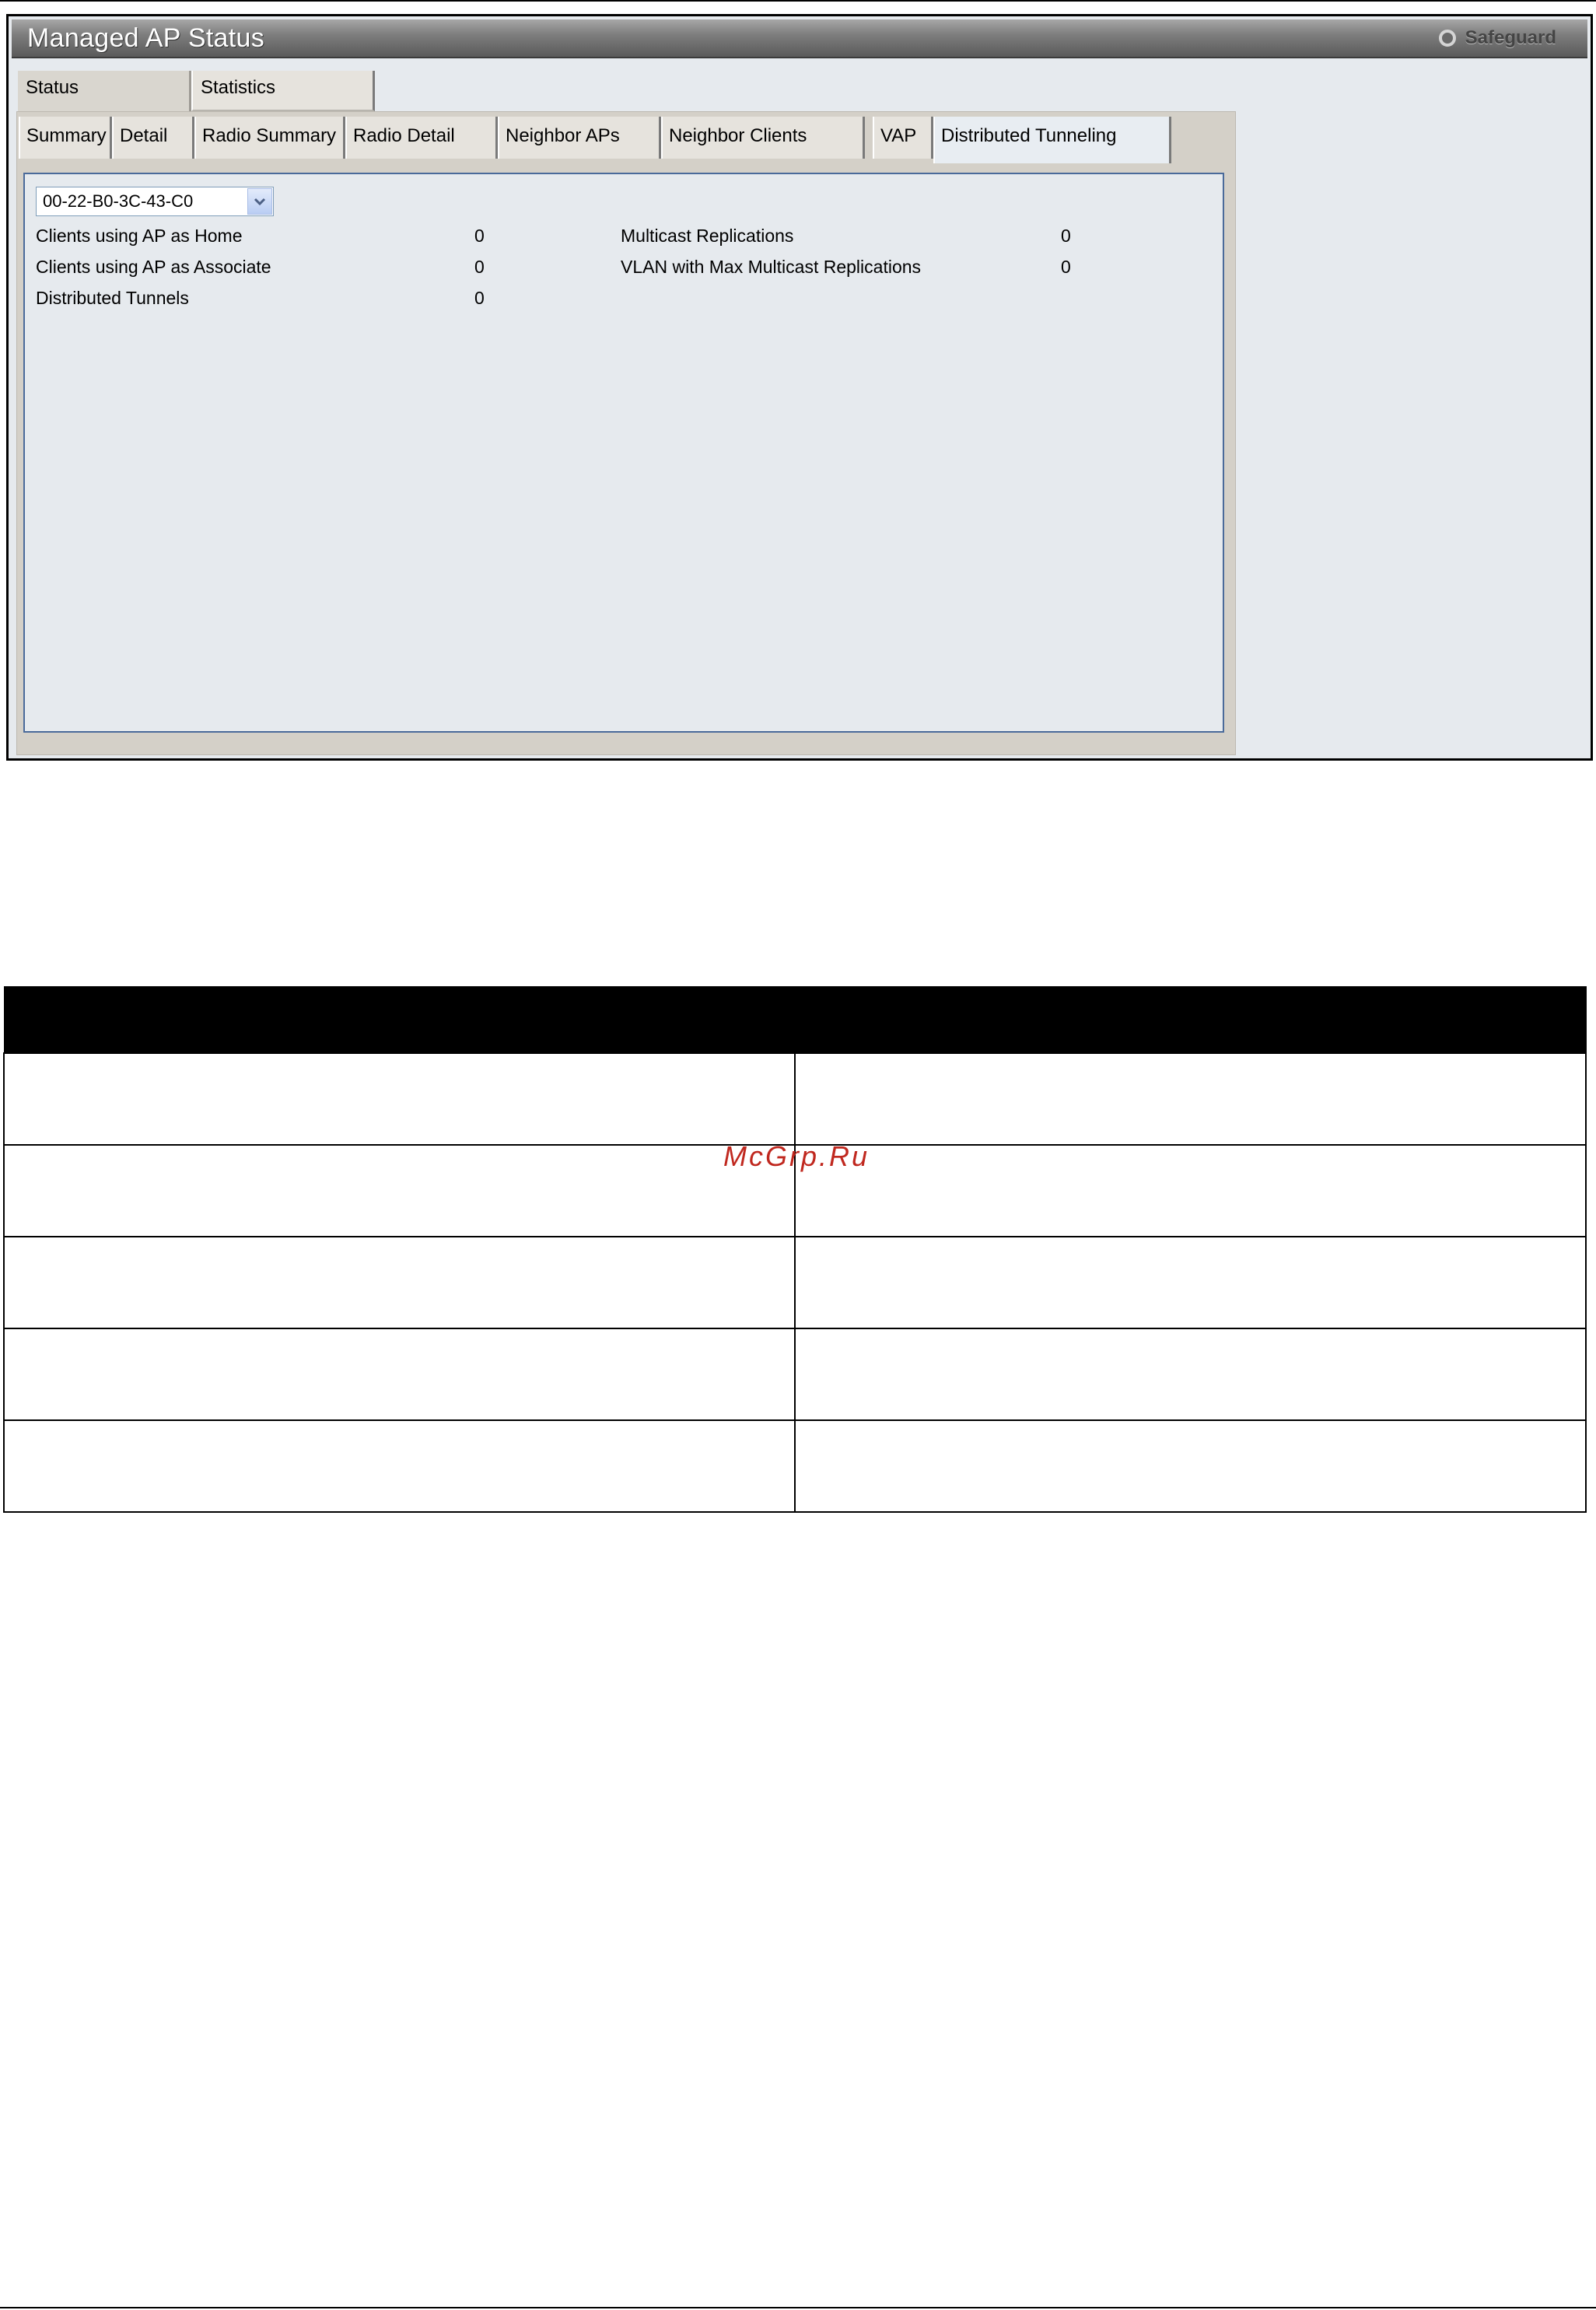 The image size is (1596, 2310). What do you see at coordinates (798, 2308) in the screenshot?
I see `bottom-rule` at bounding box center [798, 2308].